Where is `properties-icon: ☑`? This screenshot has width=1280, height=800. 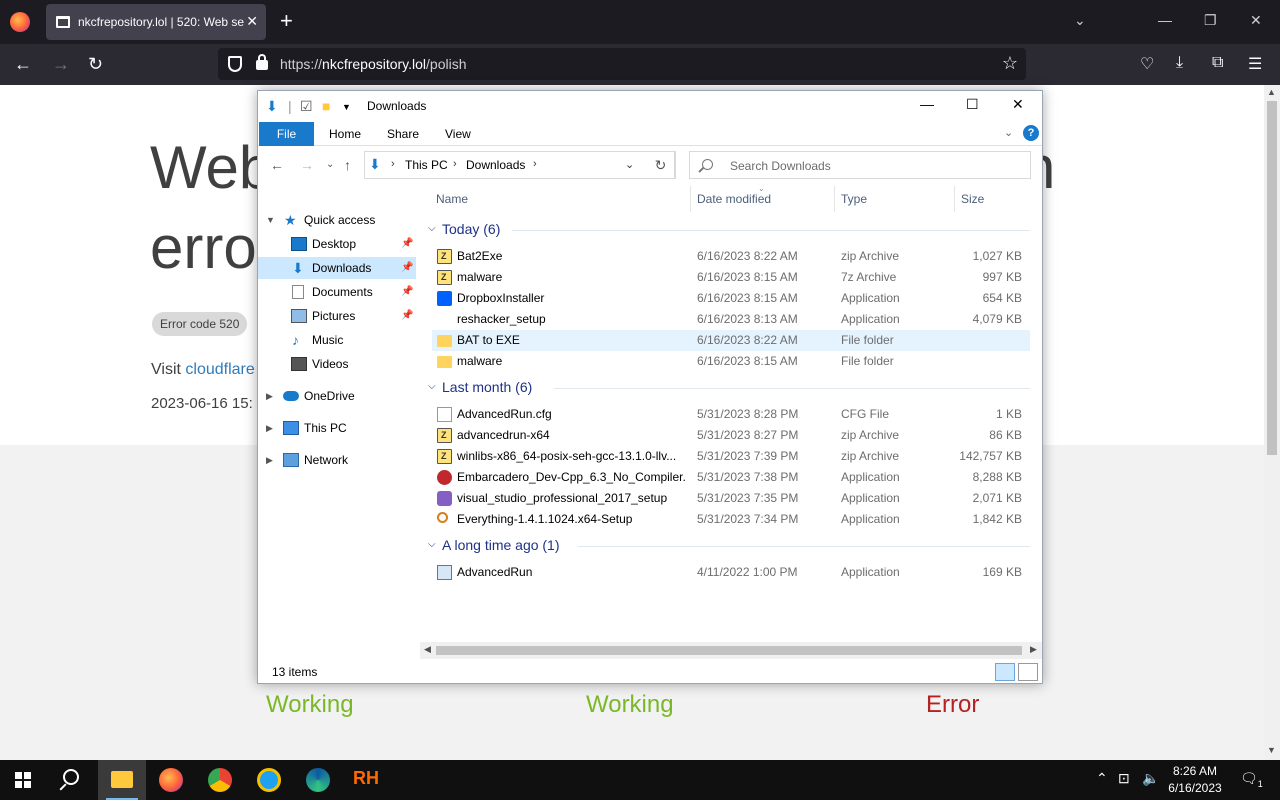
properties-icon: ☑ is located at coordinates (306, 106).